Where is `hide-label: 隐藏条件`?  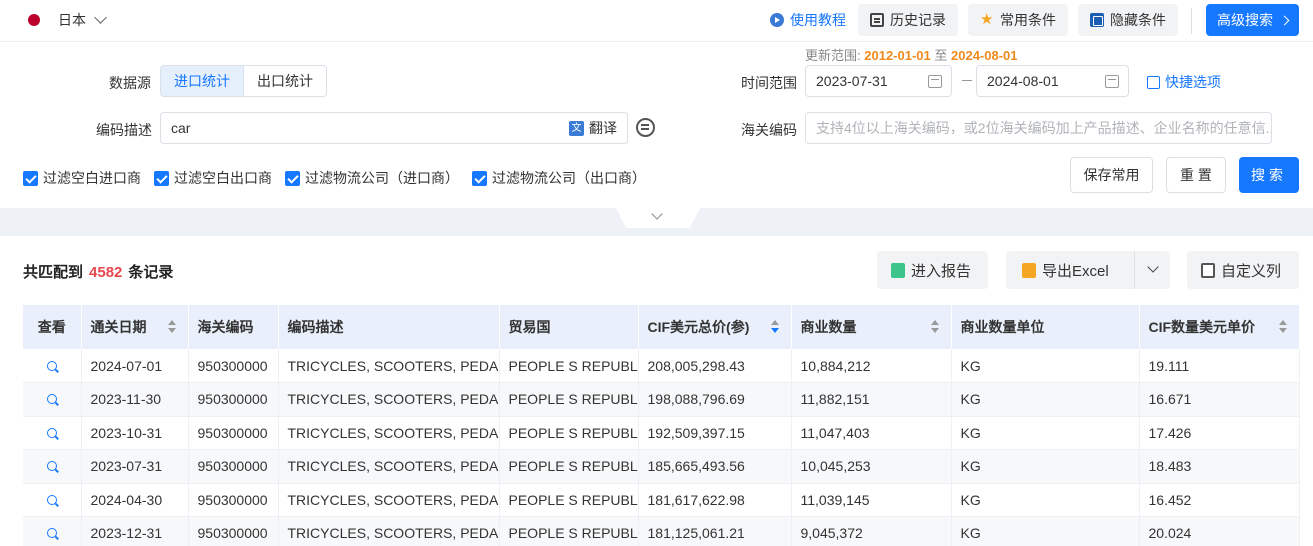
hide-label: 隐藏条件 is located at coordinates (1138, 20).